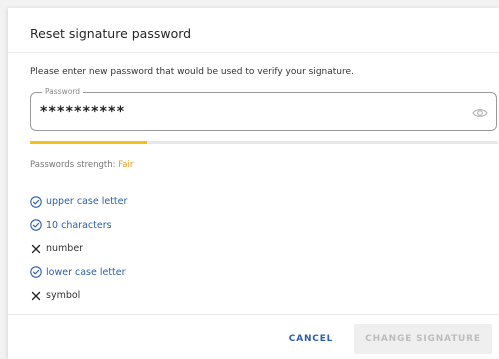 This screenshot has width=499, height=359. Describe the element at coordinates (88, 142) in the screenshot. I see `strength-meter-fill` at that location.